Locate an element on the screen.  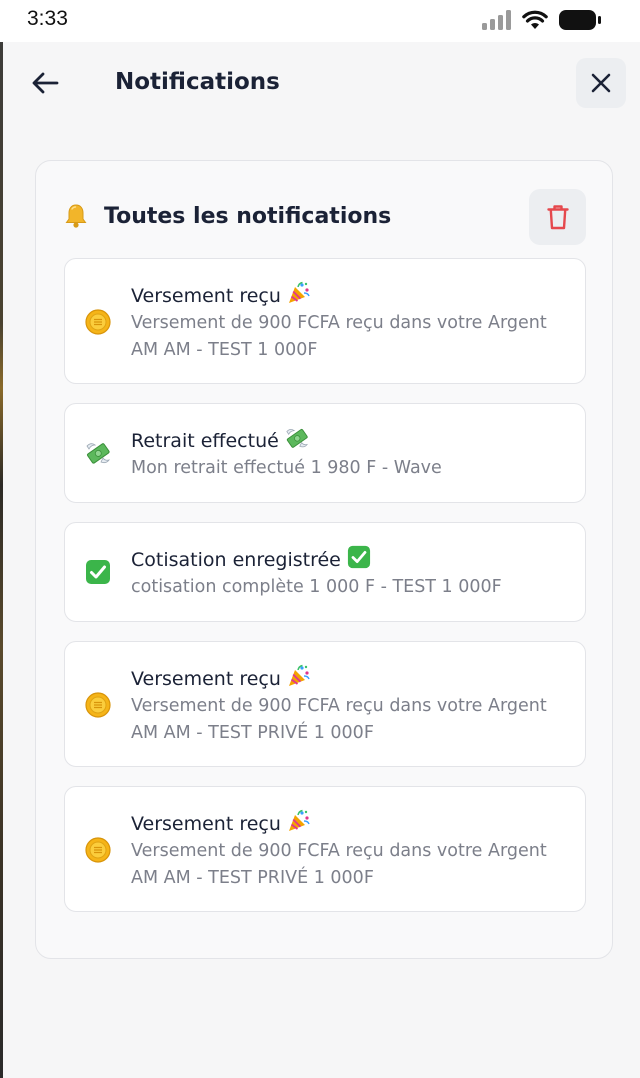
close-button is located at coordinates (601, 83).